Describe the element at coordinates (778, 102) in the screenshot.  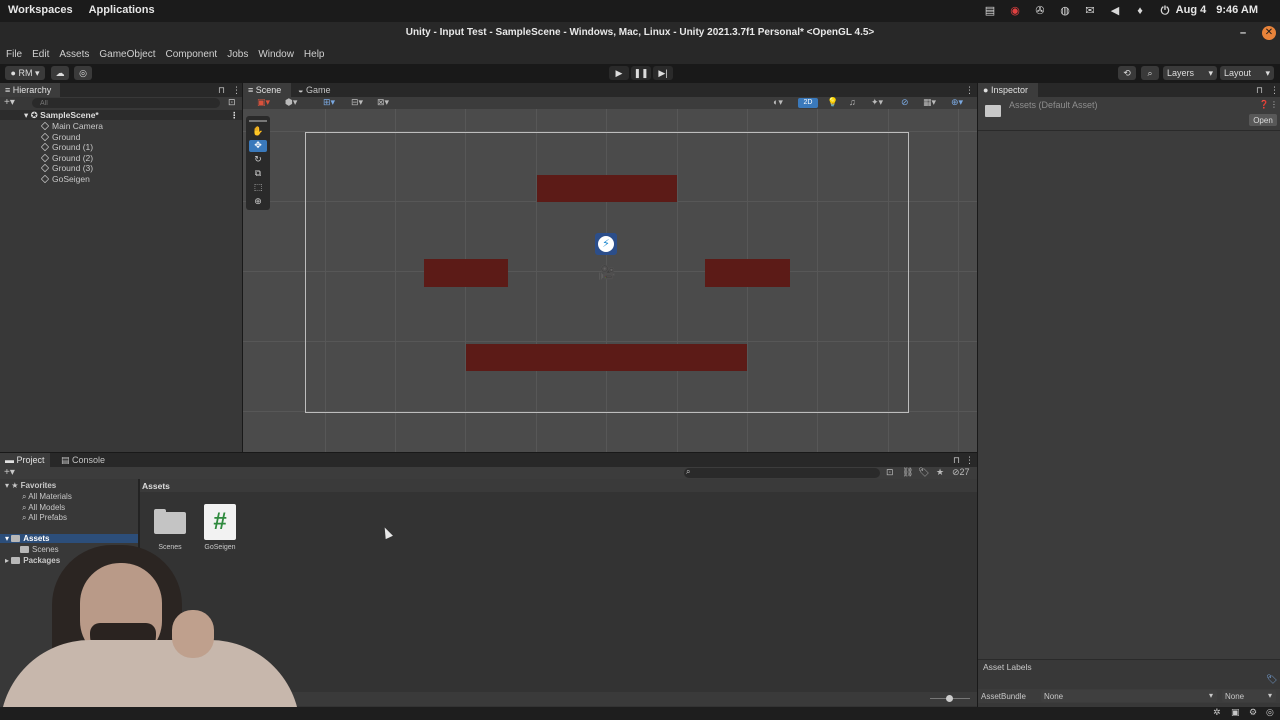
I see `gizmo-orientation-icon: ◐▾` at that location.